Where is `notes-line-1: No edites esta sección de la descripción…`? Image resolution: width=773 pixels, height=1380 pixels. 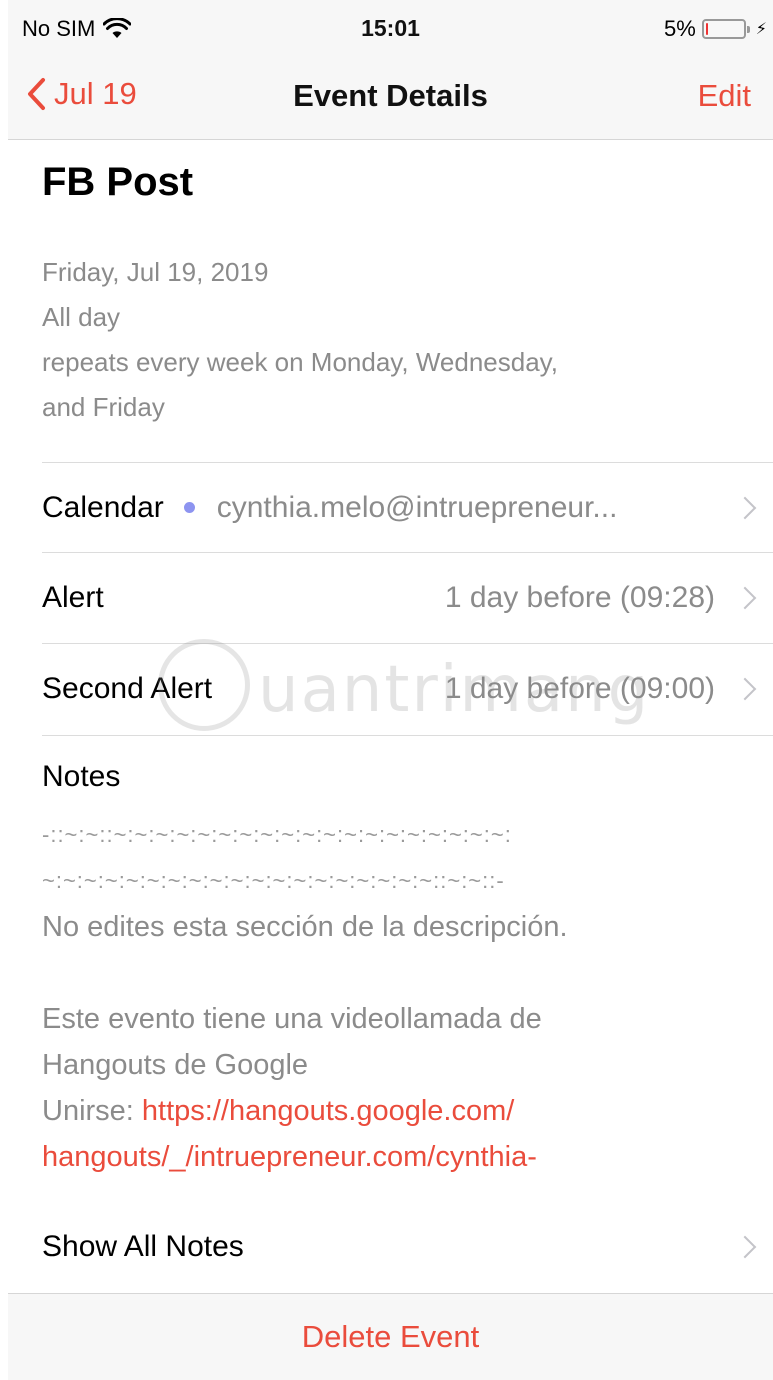
notes-line-1: No edites esta sección de la descripción… is located at coordinates (305, 927).